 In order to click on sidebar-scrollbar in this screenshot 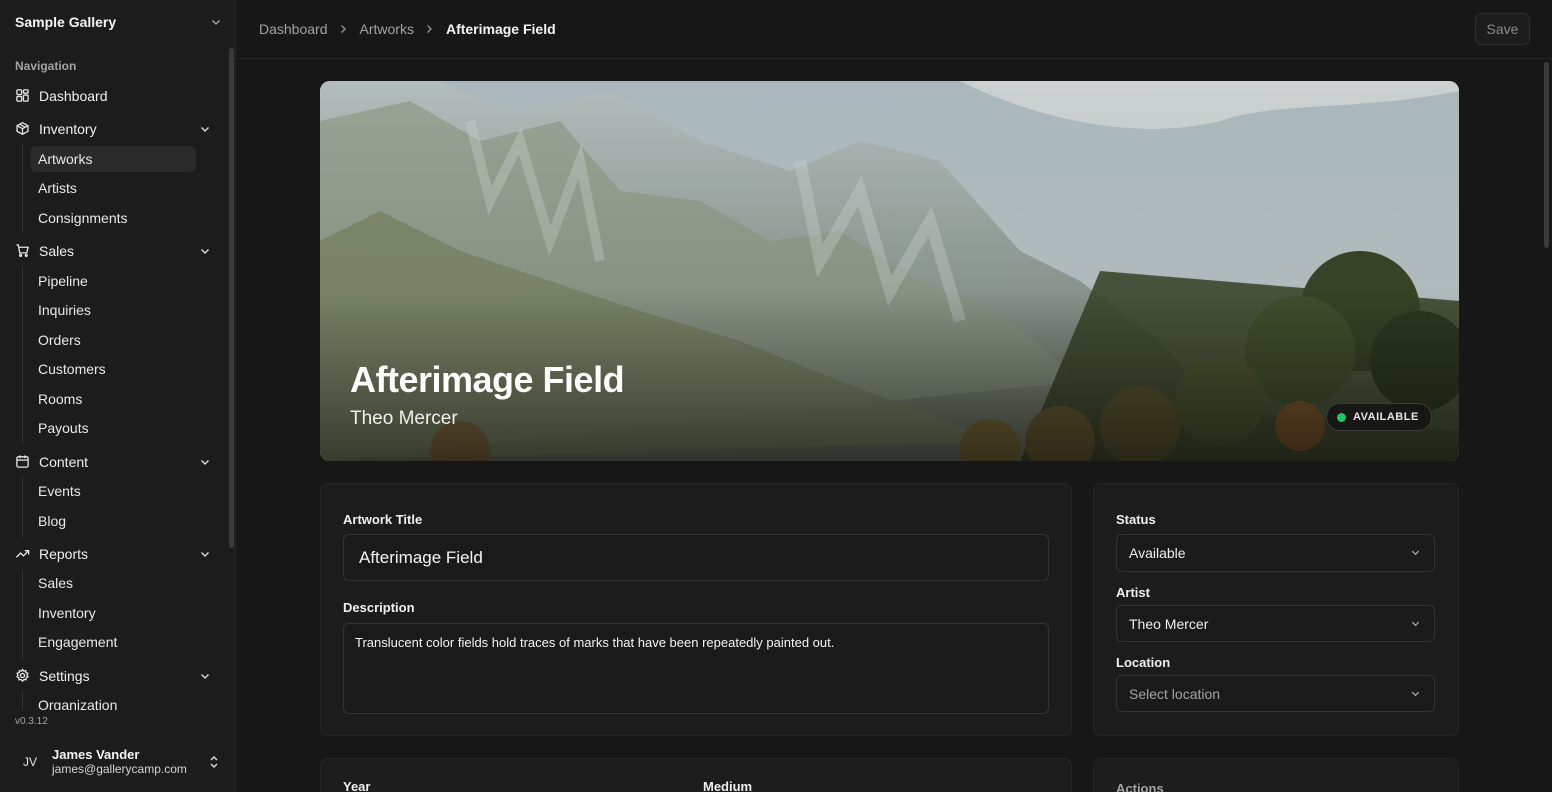, I will do `click(231, 298)`.